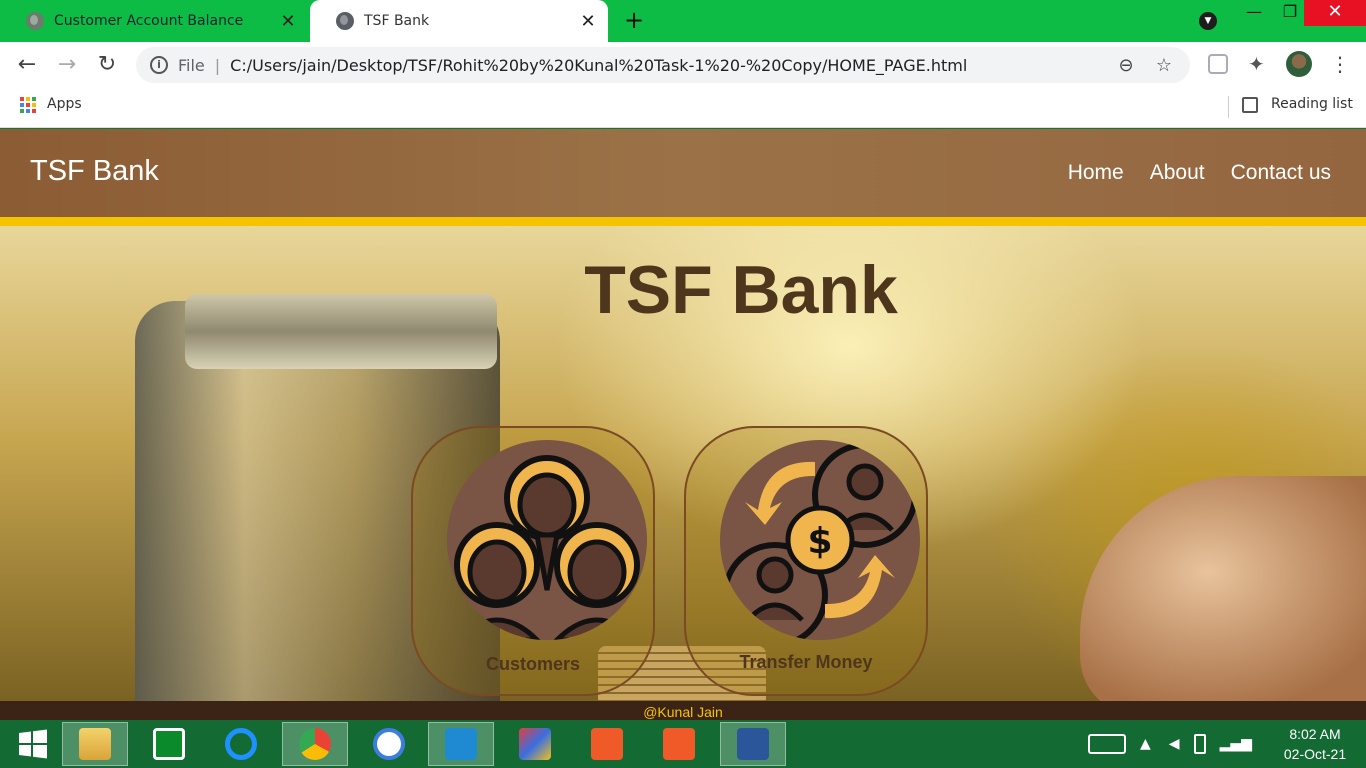 The image size is (1366, 768). What do you see at coordinates (1208, 21) in the screenshot?
I see `tab-search-icon: ▼` at bounding box center [1208, 21].